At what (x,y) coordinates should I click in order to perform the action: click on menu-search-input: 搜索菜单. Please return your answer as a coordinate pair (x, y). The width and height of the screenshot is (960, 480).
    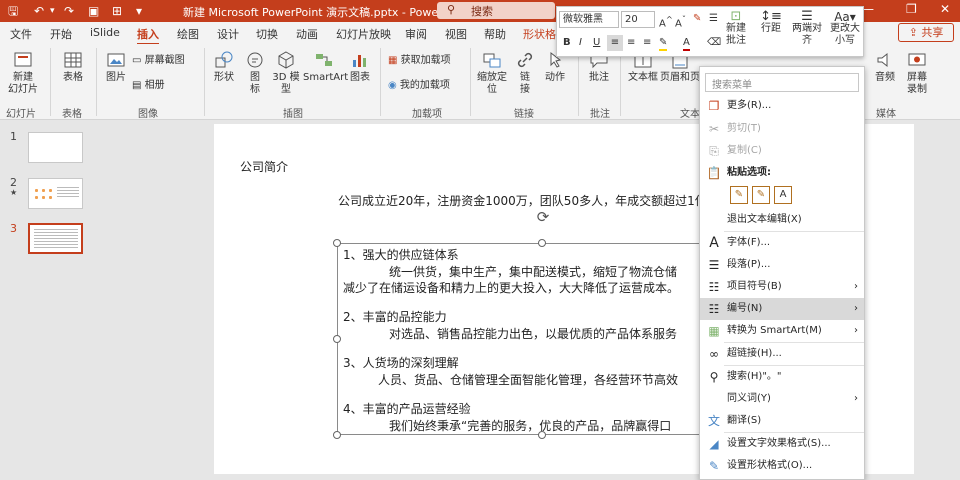
    Looking at the image, I should click on (782, 82).